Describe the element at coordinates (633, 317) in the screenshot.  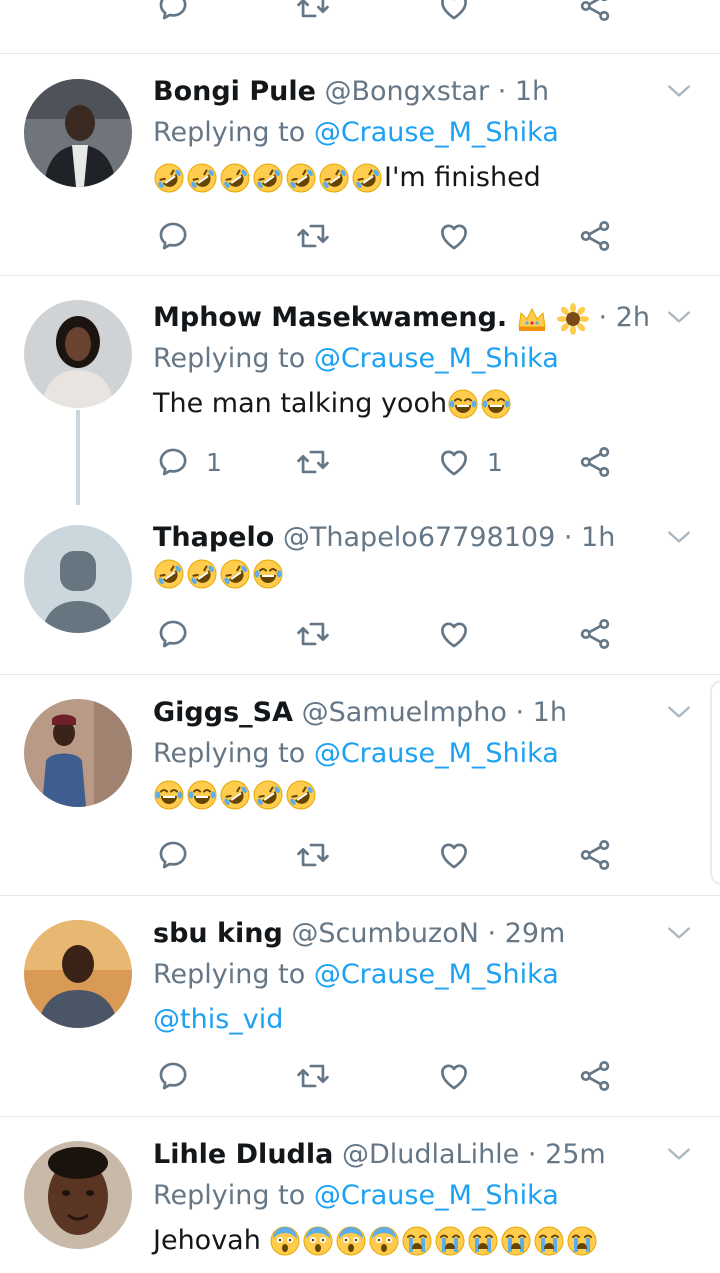
I see `timestamp: 2h` at that location.